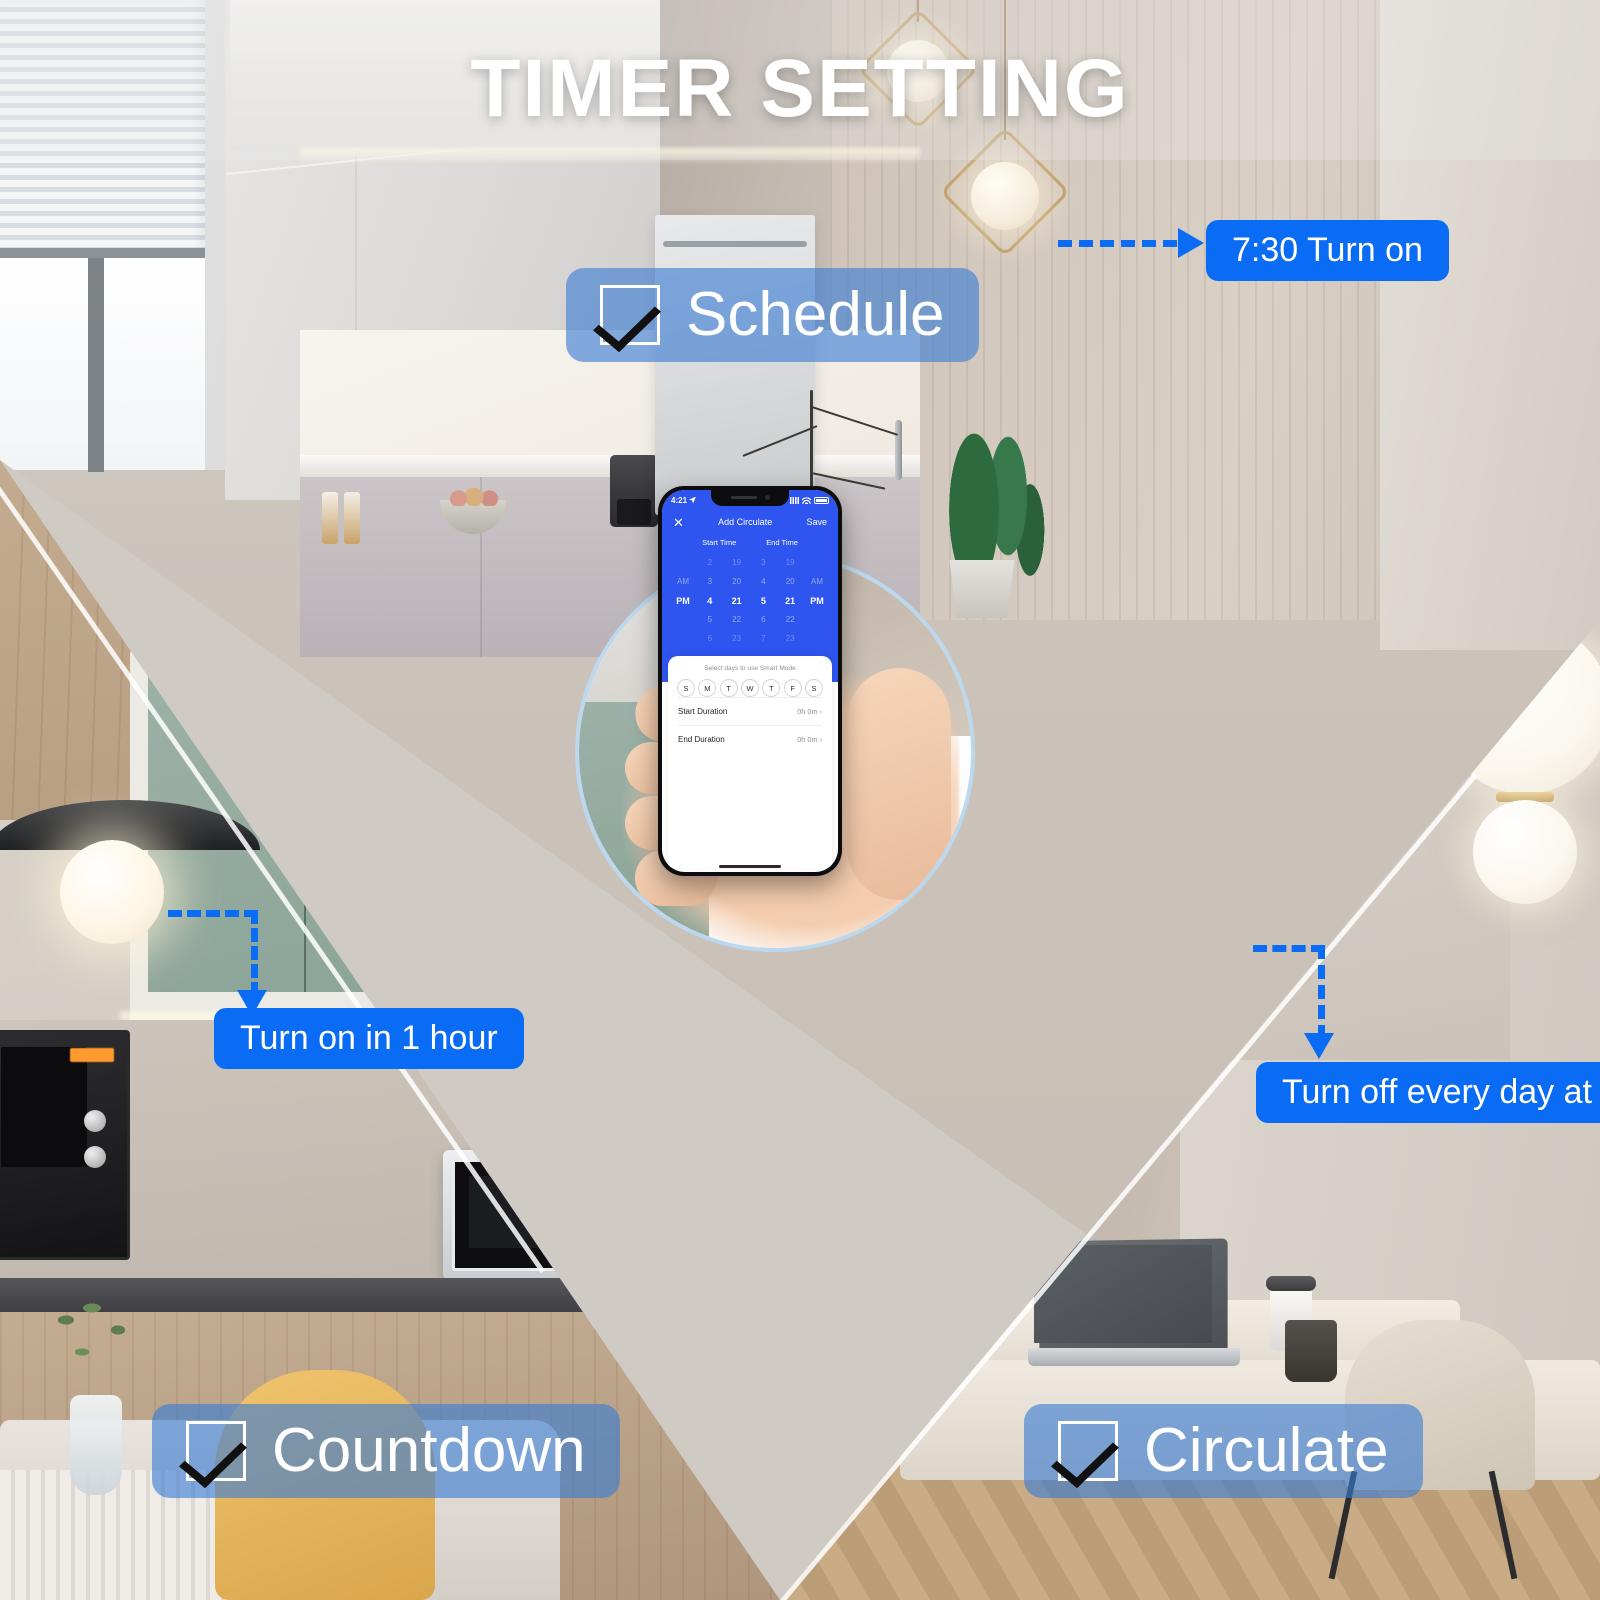  What do you see at coordinates (112, 892) in the screenshot?
I see `pendant-lamp-globe` at bounding box center [112, 892].